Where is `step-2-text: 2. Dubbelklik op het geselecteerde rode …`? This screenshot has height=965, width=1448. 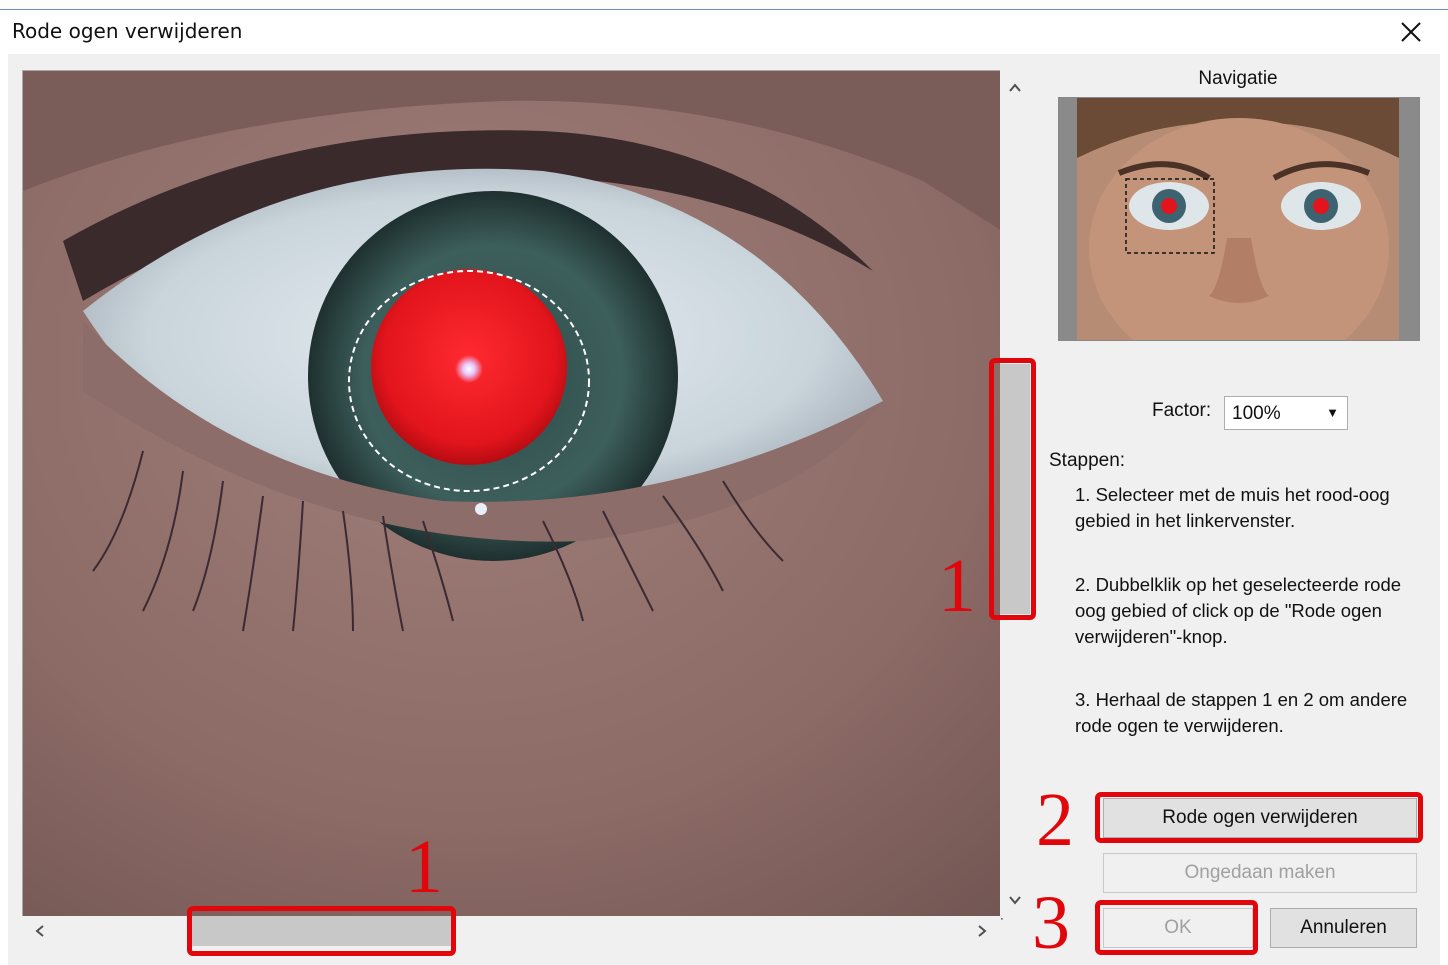
step-2-text: 2. Dubbelklik op het geselecteerde rode … is located at coordinates (1238, 610).